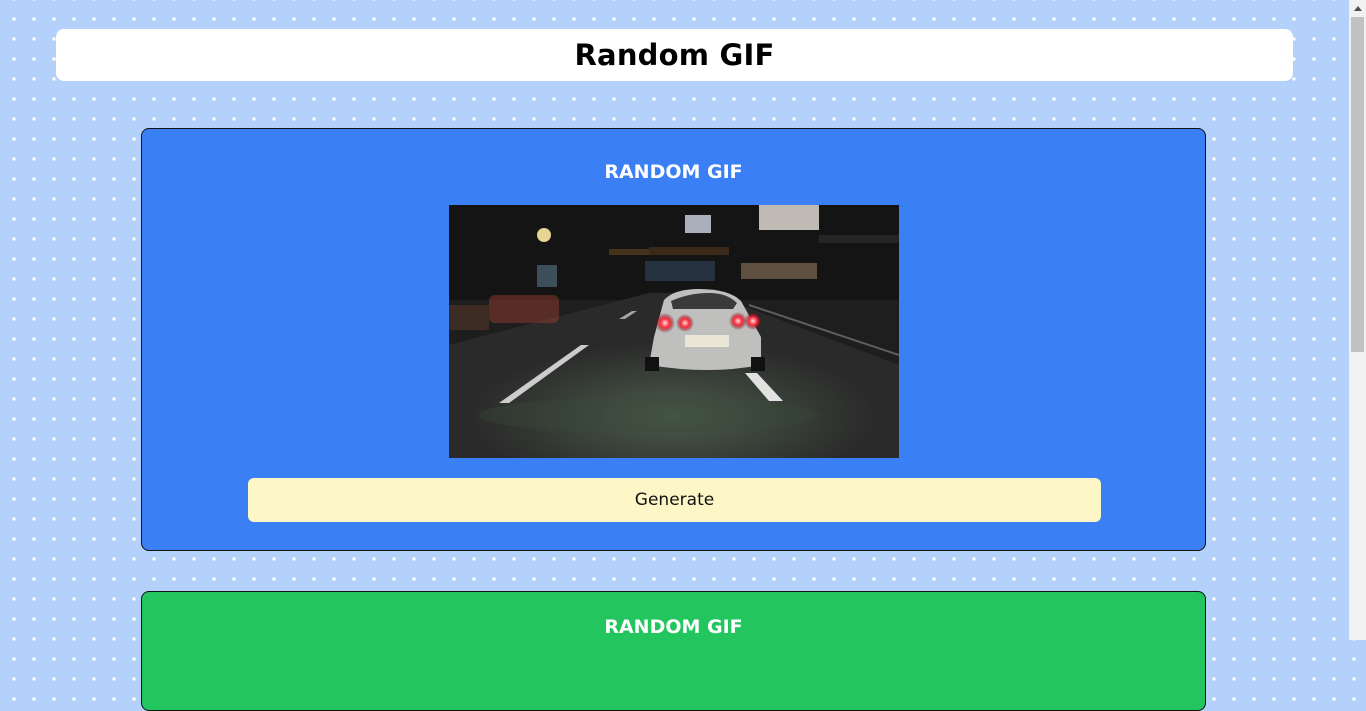  Describe the element at coordinates (1357, 8) in the screenshot. I see `scroll-up-arrow-icon` at that location.